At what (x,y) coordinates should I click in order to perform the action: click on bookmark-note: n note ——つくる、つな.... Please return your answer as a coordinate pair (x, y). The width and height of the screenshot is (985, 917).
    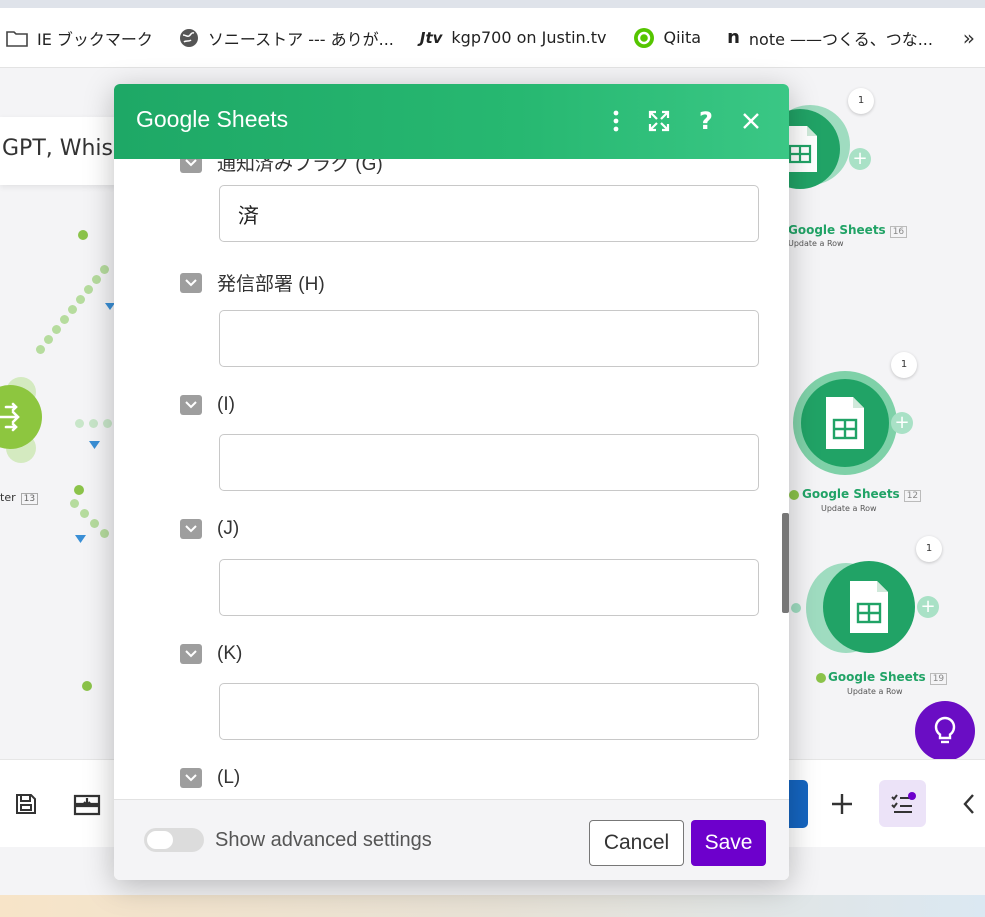
    Looking at the image, I should click on (830, 38).